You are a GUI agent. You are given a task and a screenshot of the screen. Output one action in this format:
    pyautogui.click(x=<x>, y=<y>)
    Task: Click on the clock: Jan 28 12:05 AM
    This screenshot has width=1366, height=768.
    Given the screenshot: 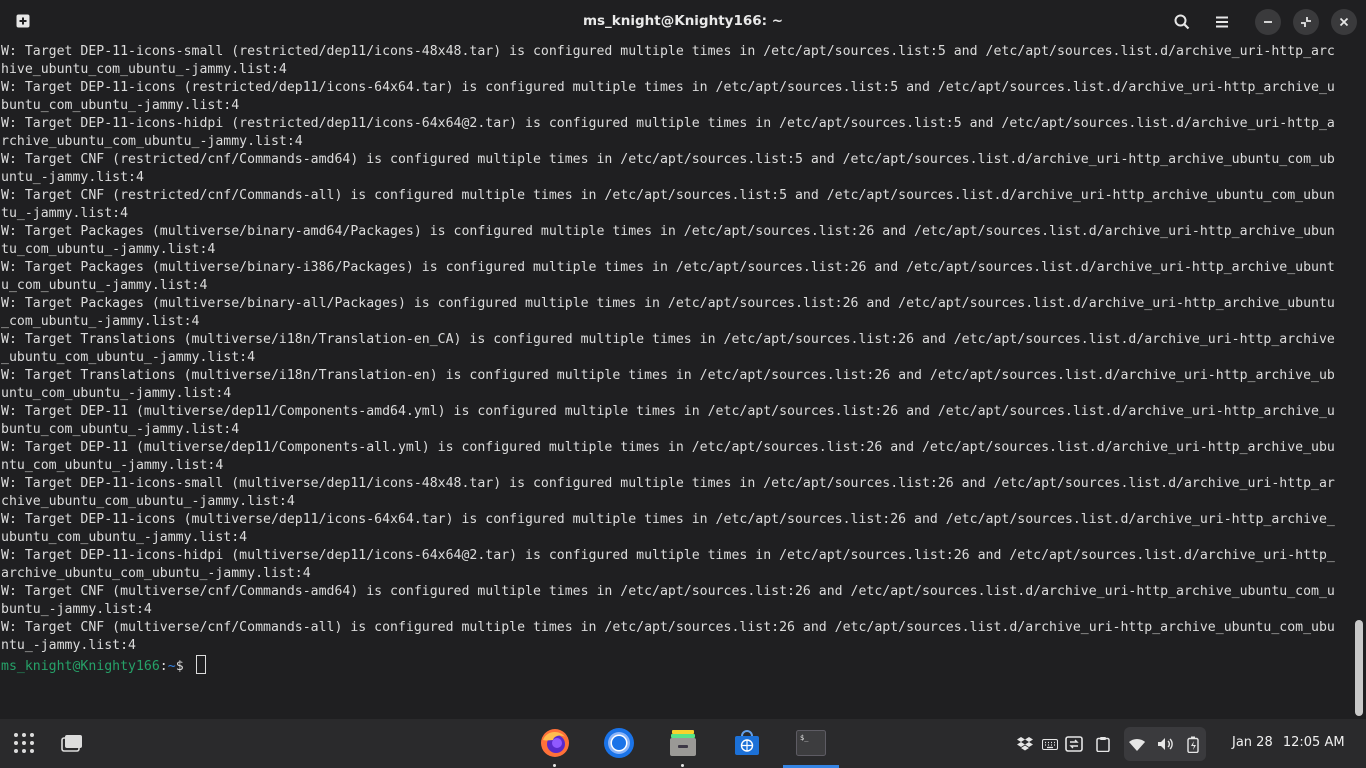 What is the action you would take?
    pyautogui.click(x=1291, y=742)
    